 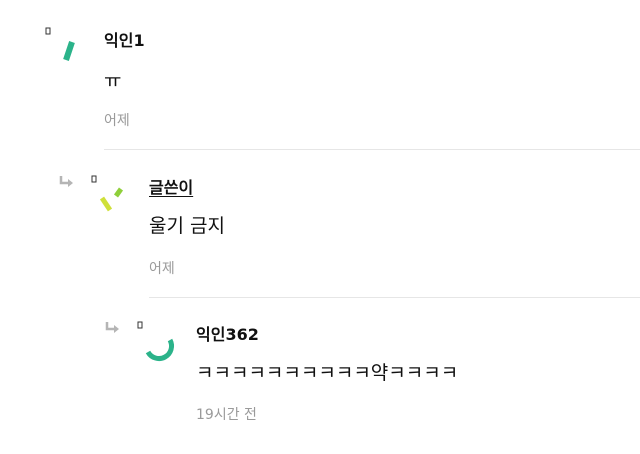 I want to click on comment-author: 익인1, so click(x=124, y=39).